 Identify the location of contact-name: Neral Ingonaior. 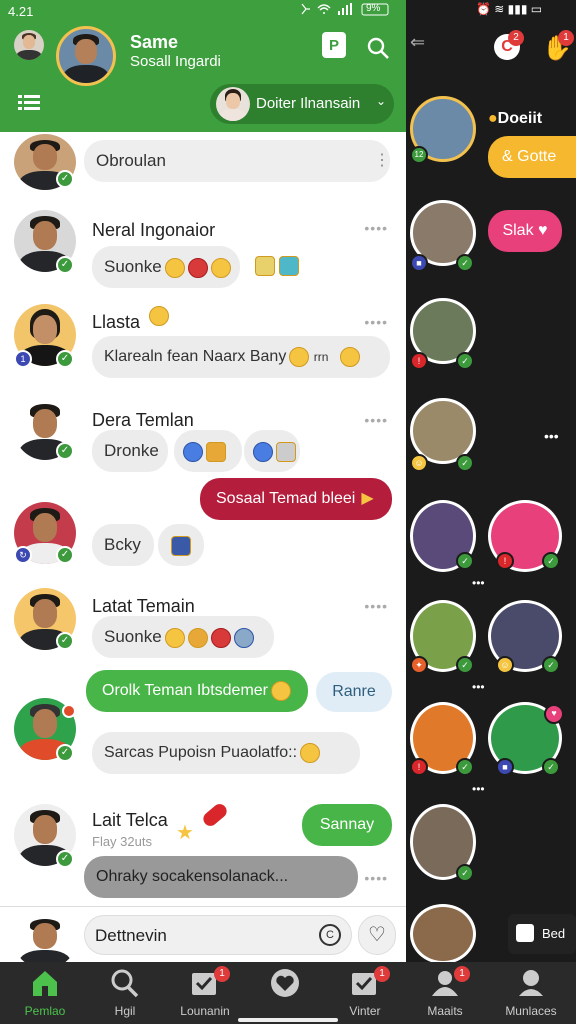
(154, 230).